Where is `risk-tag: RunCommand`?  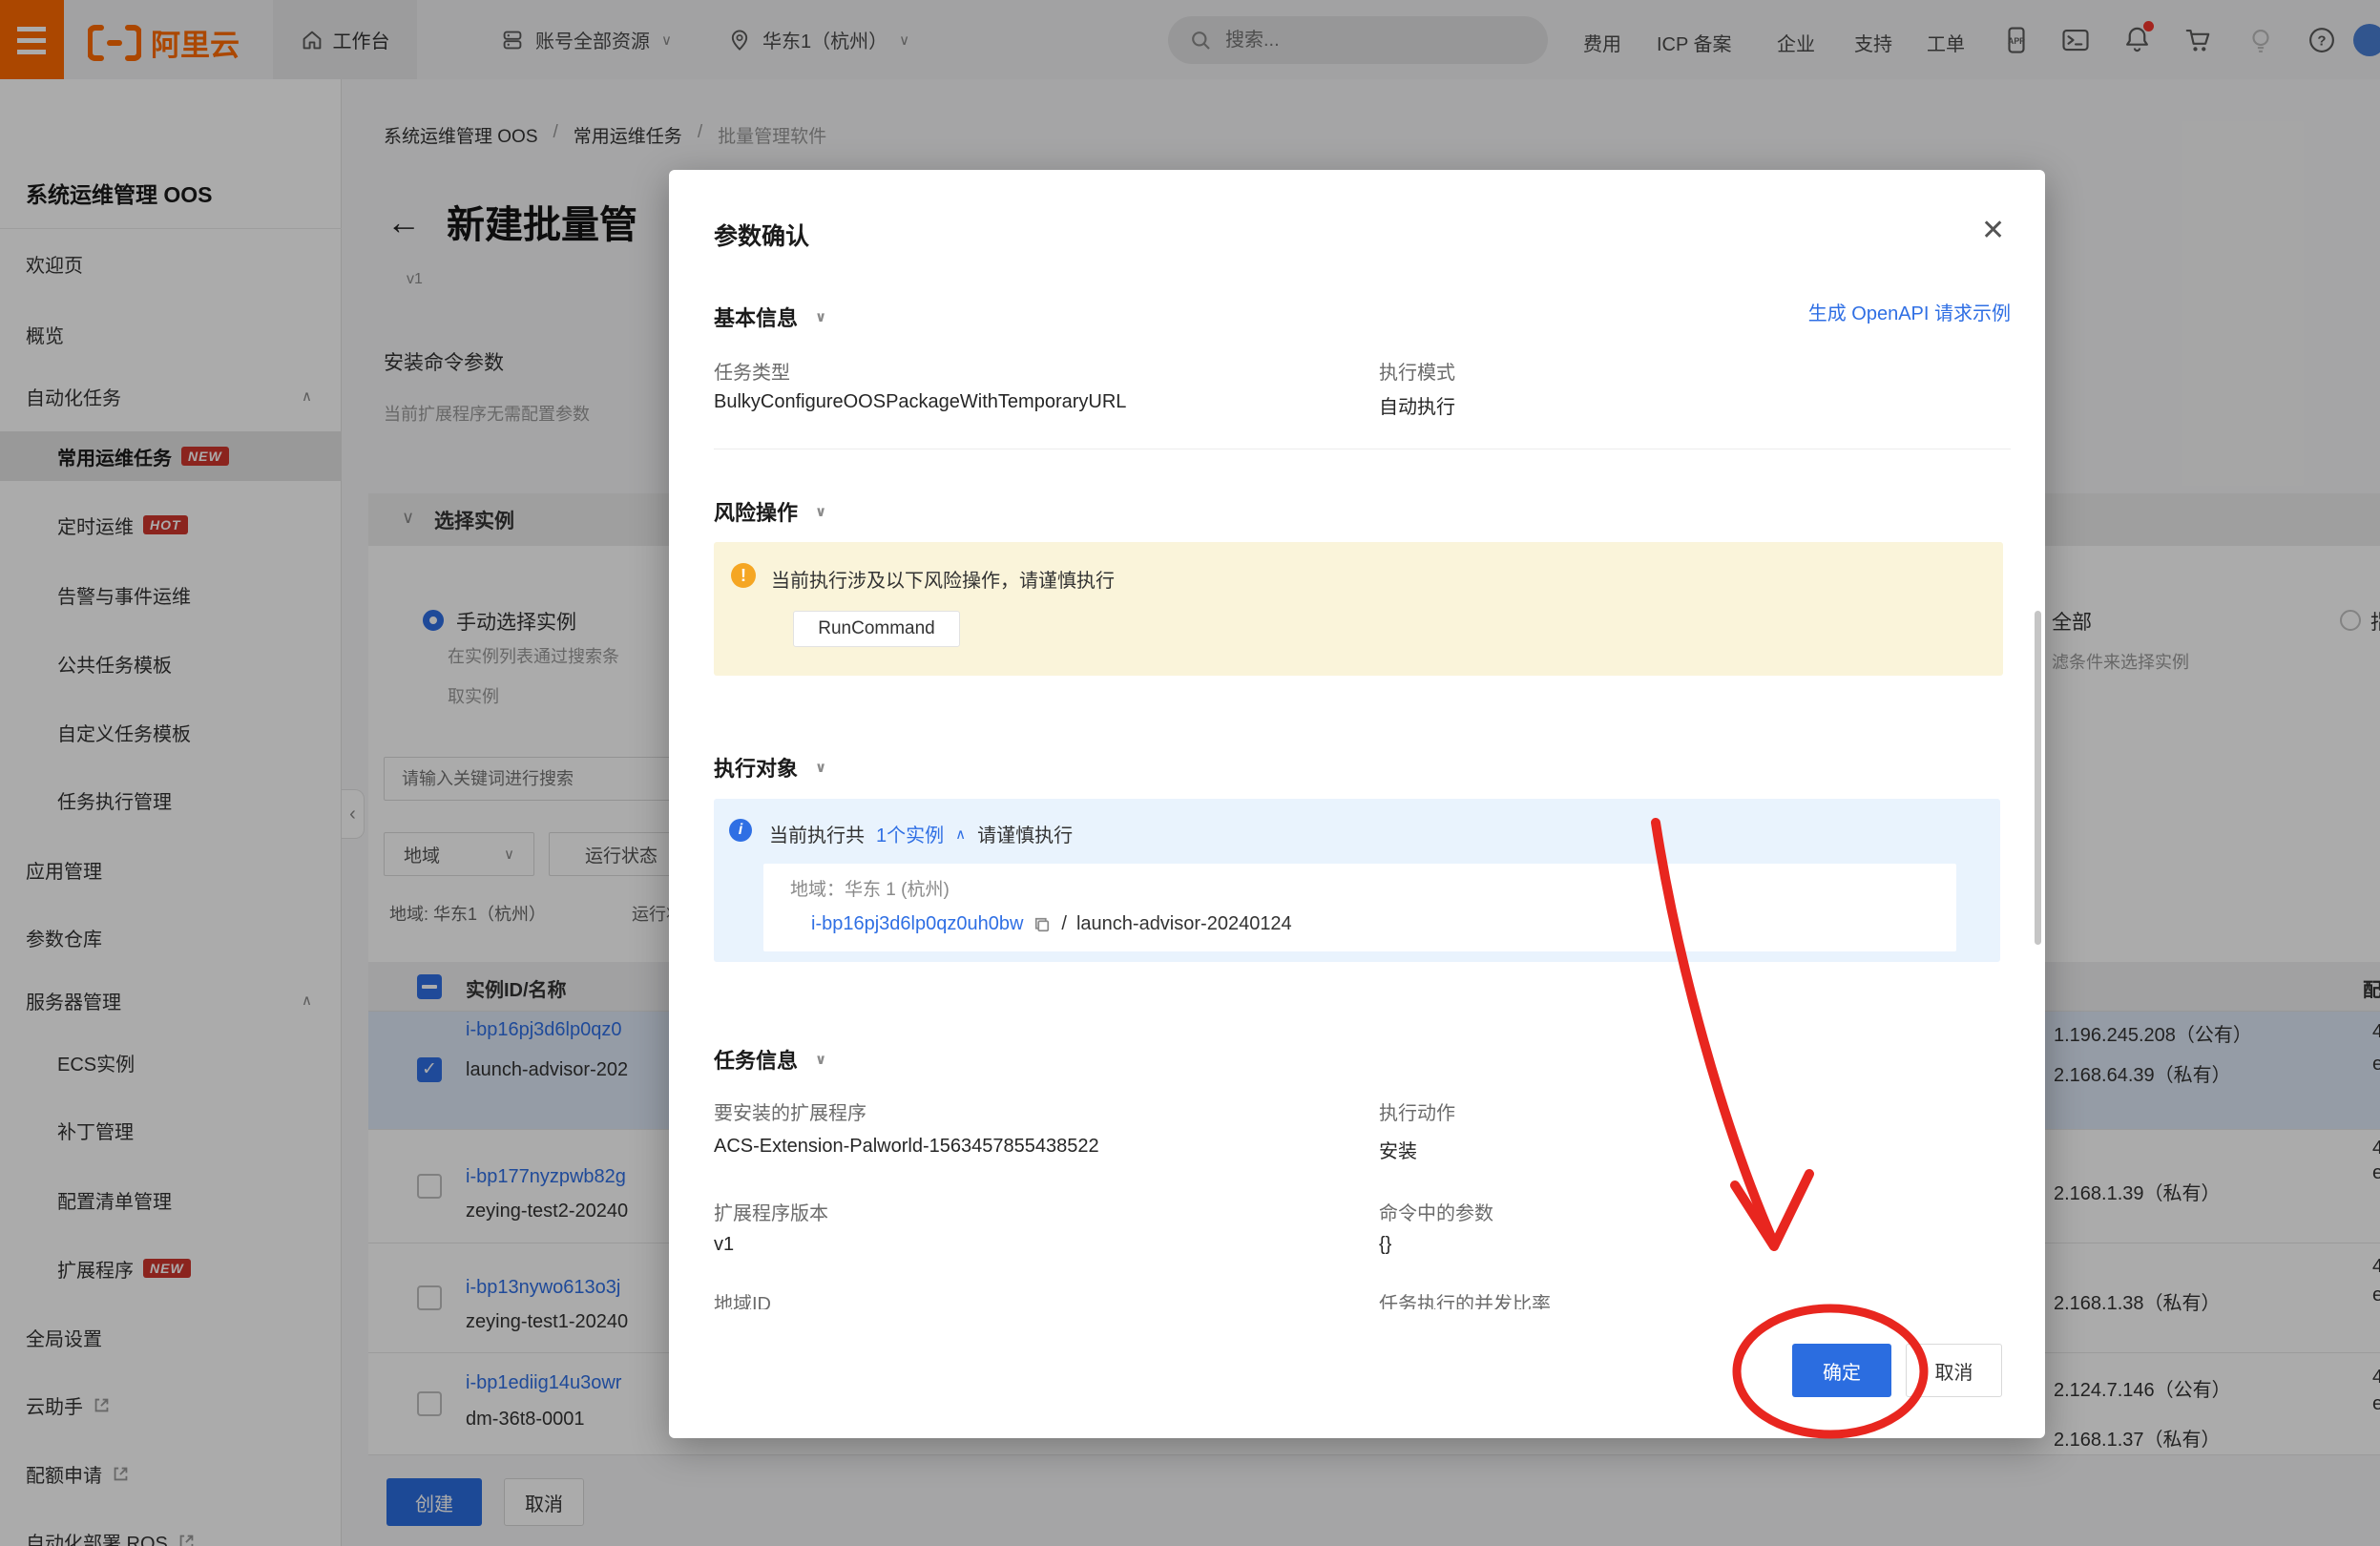 risk-tag: RunCommand is located at coordinates (876, 629).